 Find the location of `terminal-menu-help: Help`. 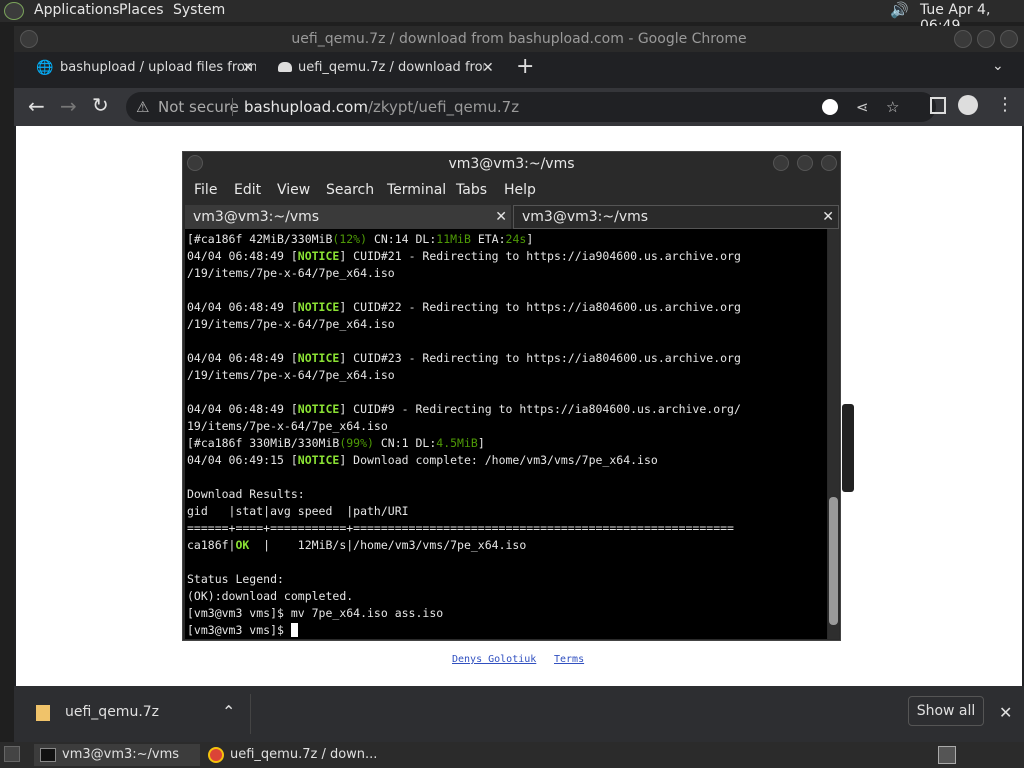

terminal-menu-help: Help is located at coordinates (520, 190).